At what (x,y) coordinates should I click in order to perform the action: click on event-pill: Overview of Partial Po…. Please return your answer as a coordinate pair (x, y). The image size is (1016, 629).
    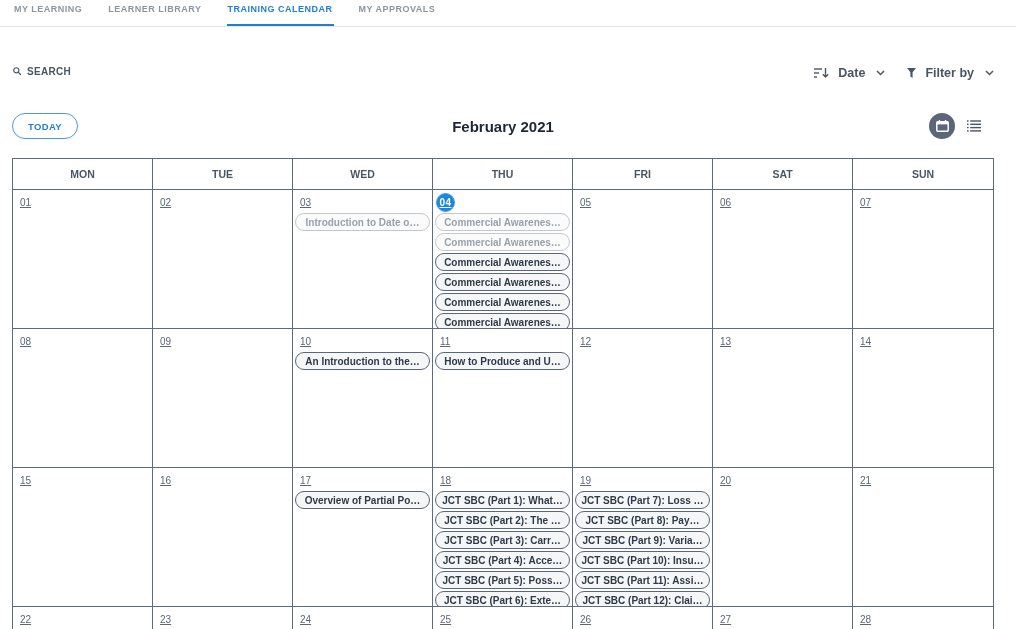
    Looking at the image, I should click on (362, 500).